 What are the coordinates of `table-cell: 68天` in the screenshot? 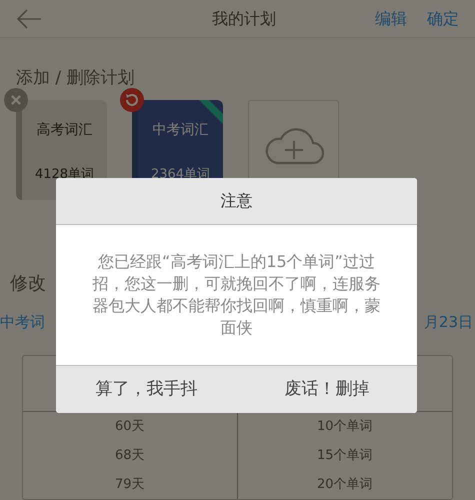 It's located at (130, 455).